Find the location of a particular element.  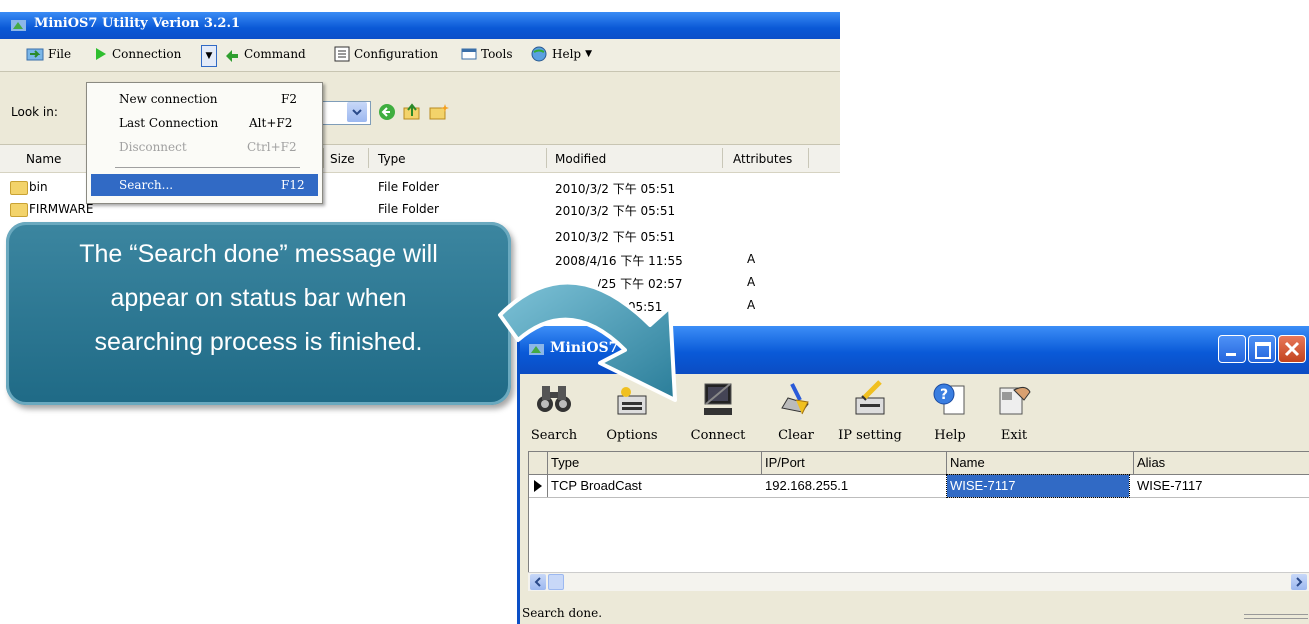

menu-file: File is located at coordinates (48, 54).